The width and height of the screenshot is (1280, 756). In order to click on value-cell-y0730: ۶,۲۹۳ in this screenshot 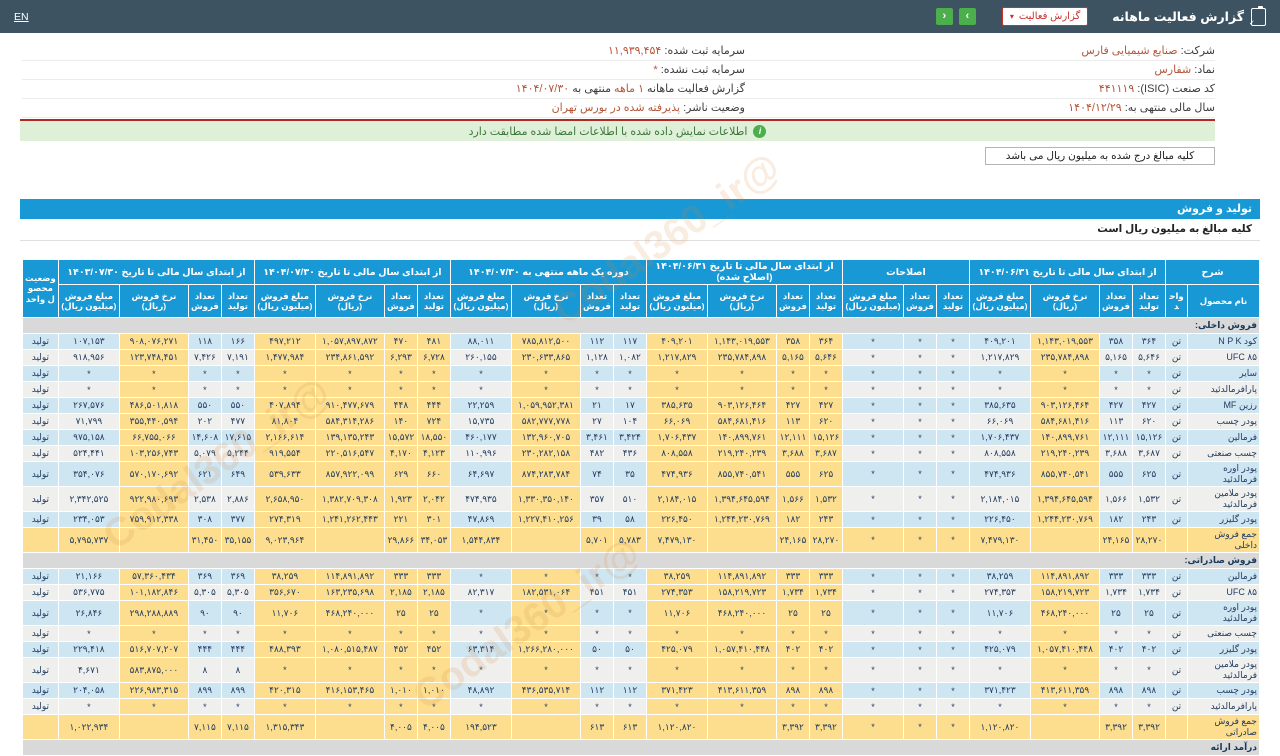, I will do `click(400, 357)`.